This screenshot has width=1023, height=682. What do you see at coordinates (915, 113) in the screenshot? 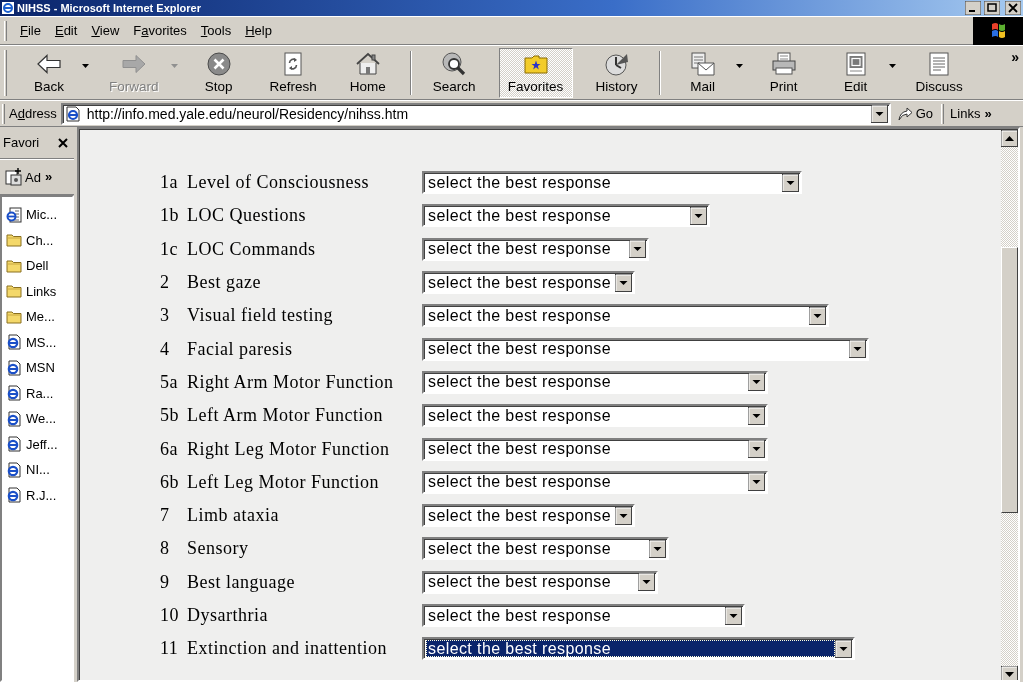
I see `go-button: Go` at bounding box center [915, 113].